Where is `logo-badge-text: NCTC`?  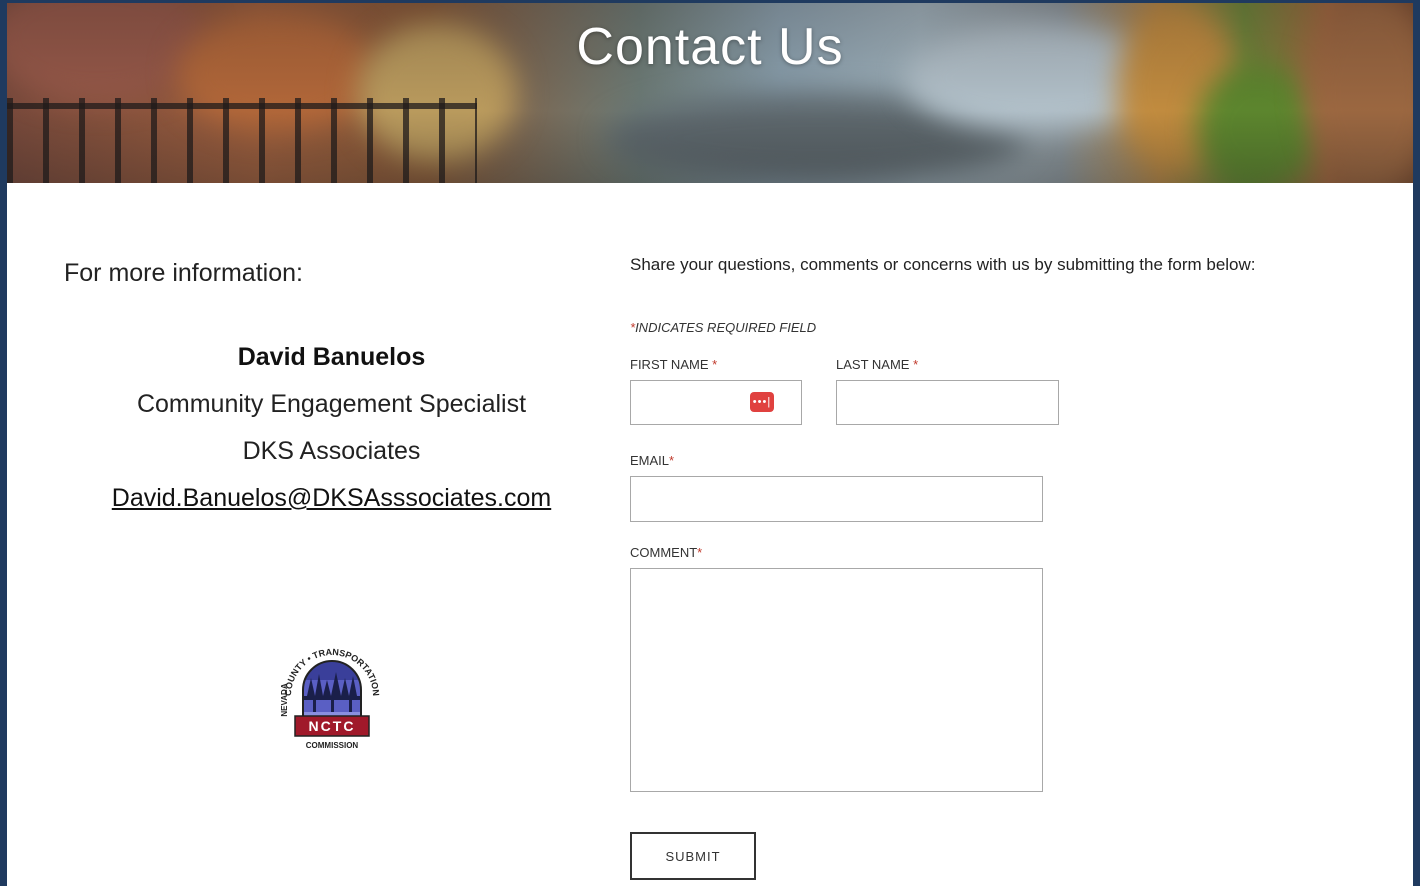
logo-badge-text: NCTC is located at coordinates (332, 726).